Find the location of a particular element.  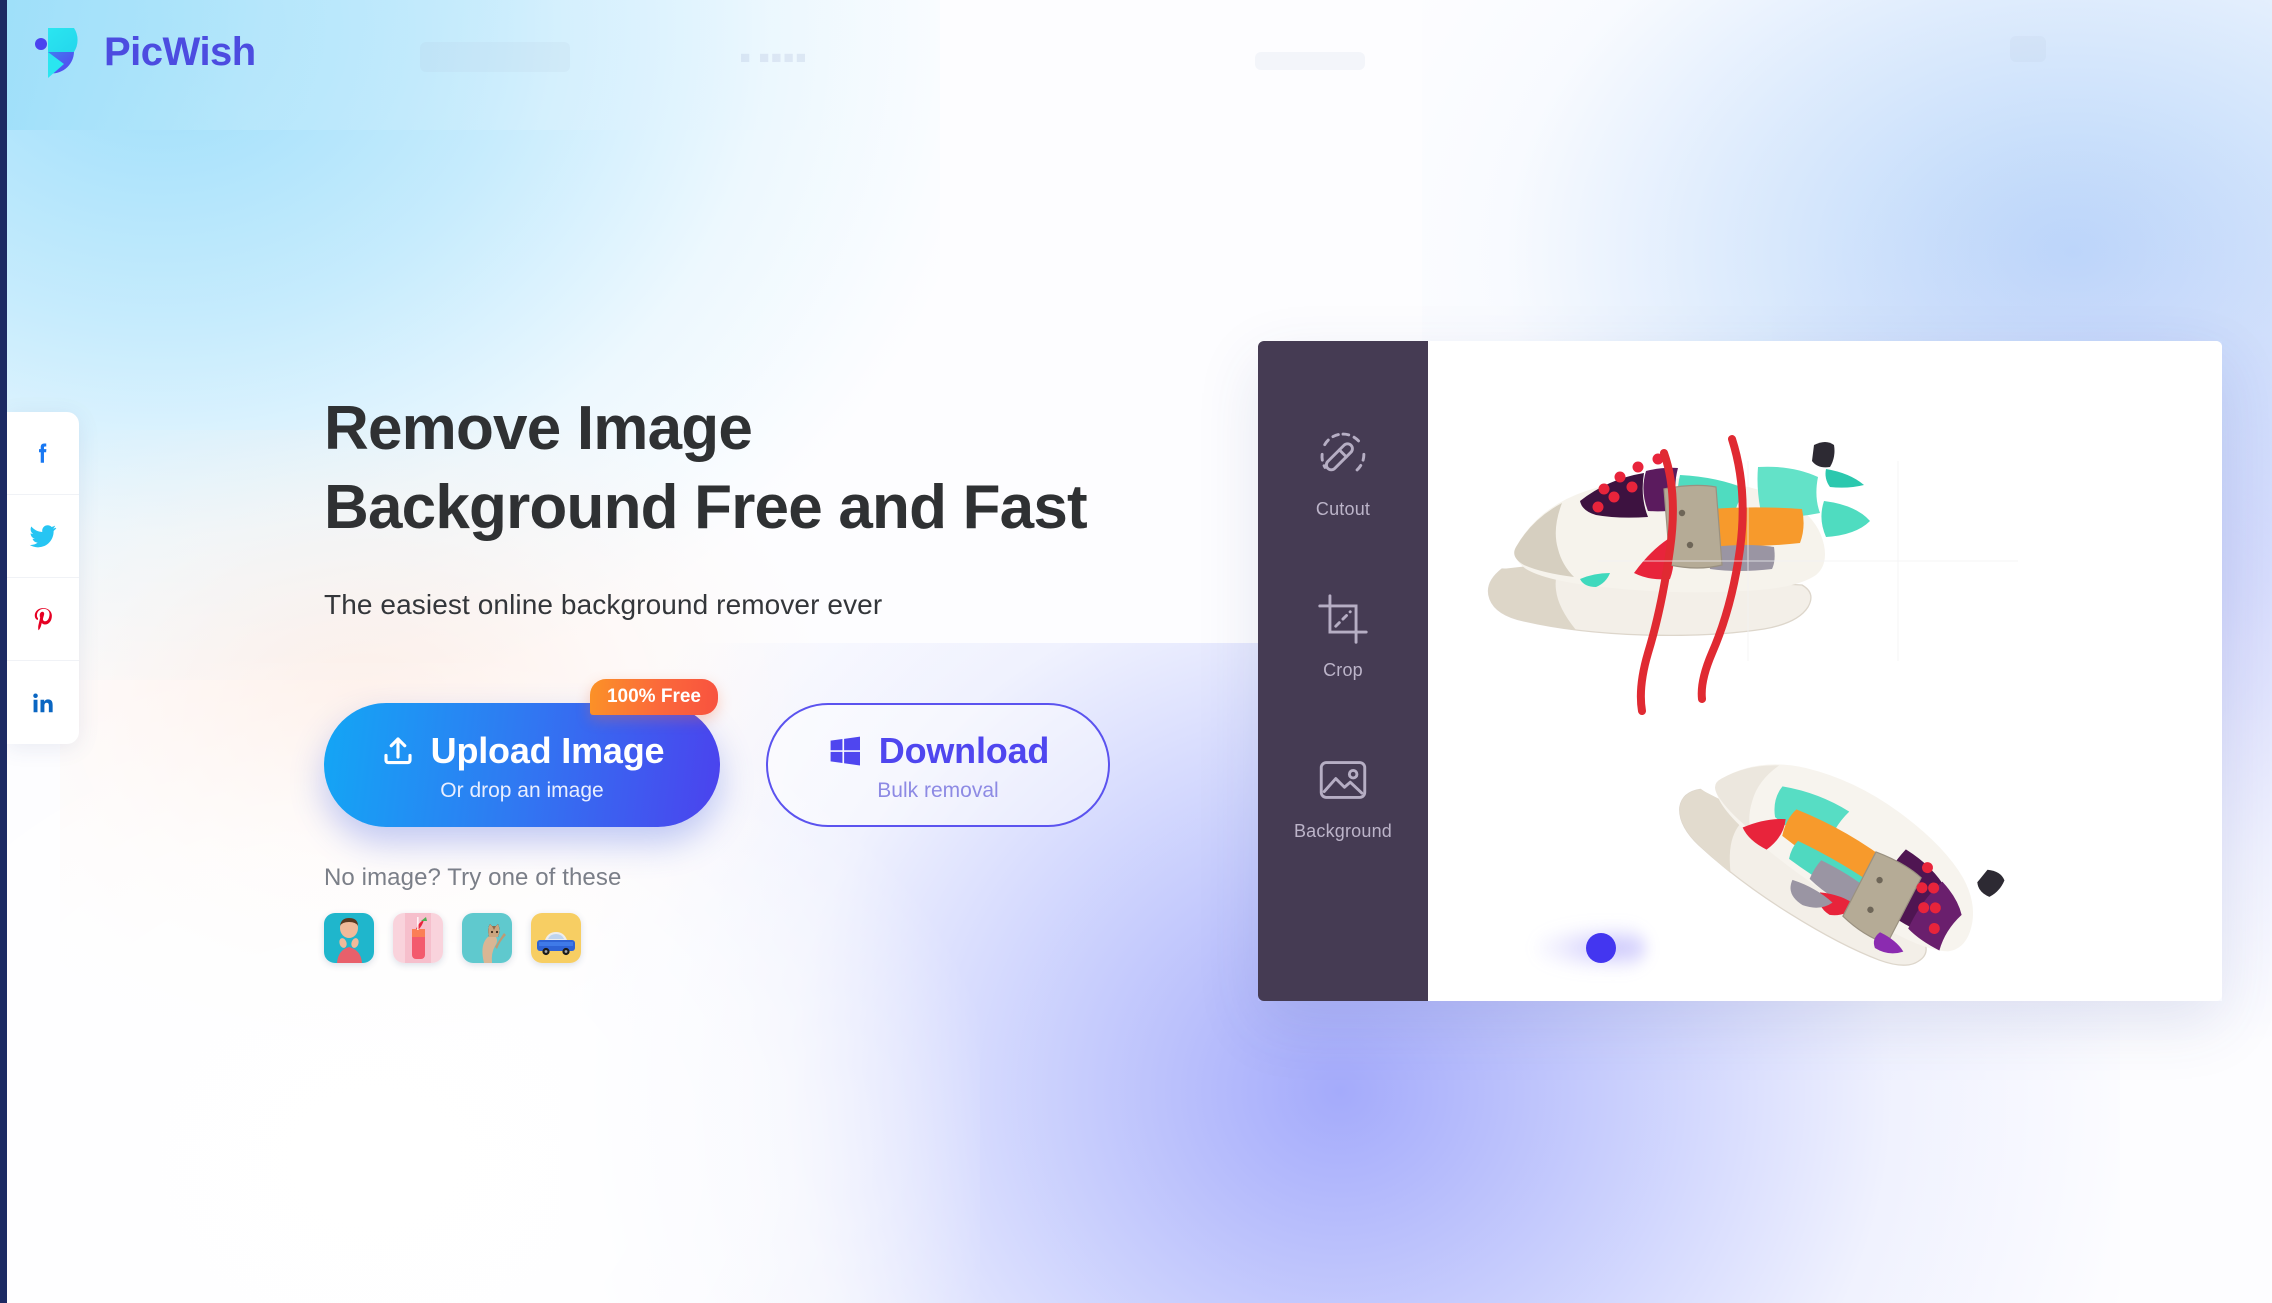

samples-label: No image? Try one of these is located at coordinates (473, 877).